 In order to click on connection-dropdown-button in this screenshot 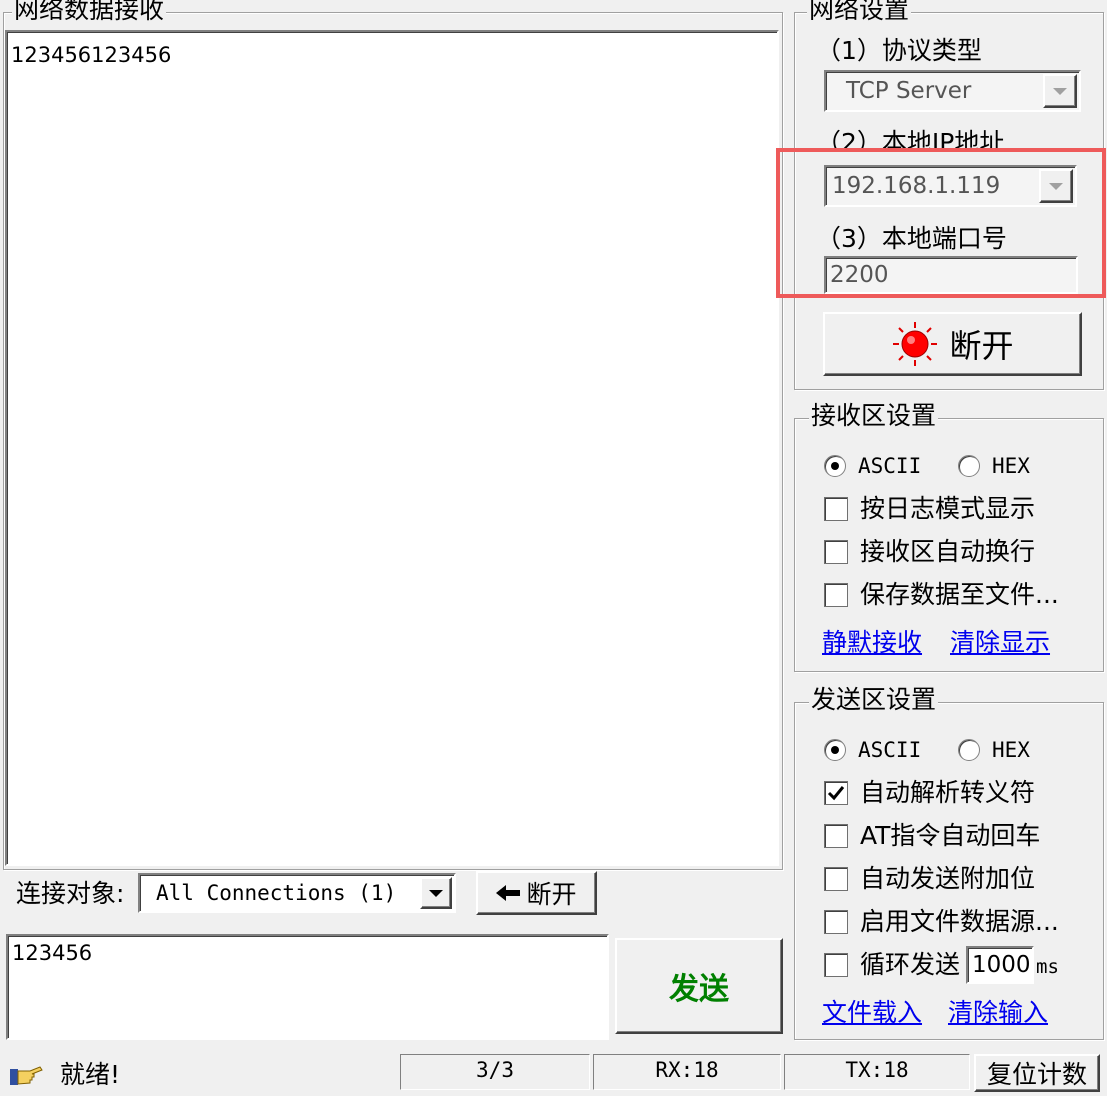, I will do `click(436, 893)`.